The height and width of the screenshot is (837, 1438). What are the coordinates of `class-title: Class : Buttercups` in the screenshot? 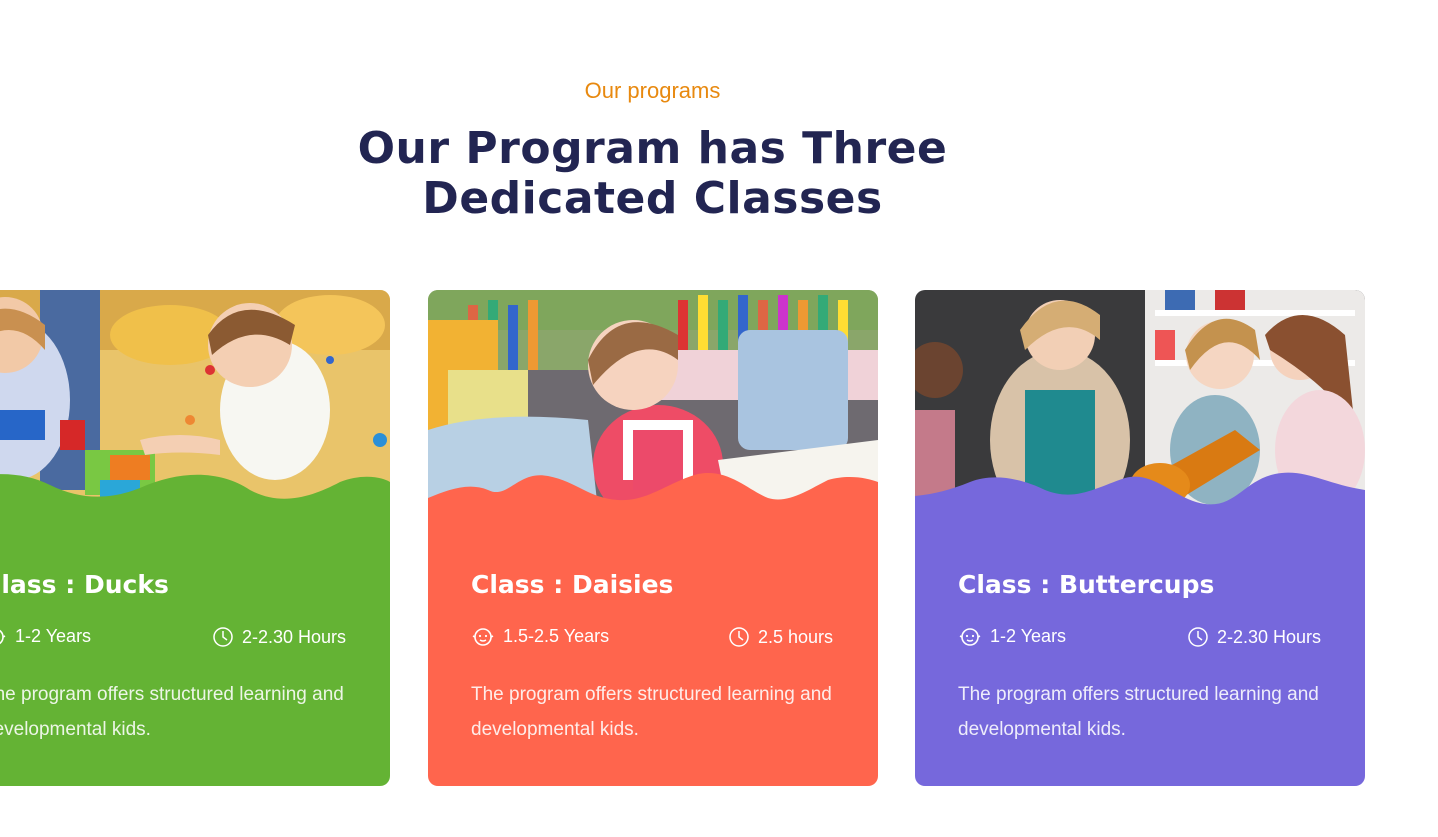 It's located at (1086, 584).